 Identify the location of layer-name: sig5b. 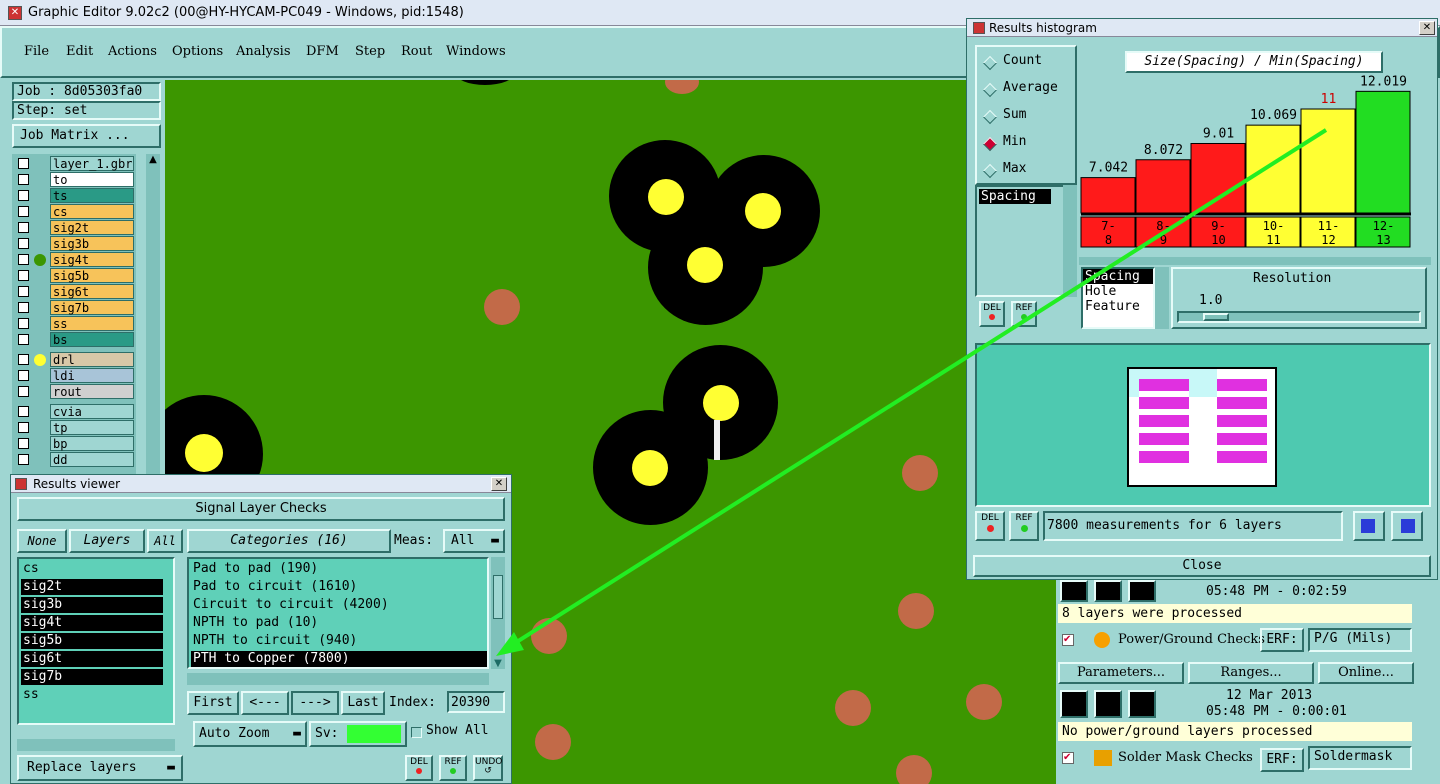
(92, 275).